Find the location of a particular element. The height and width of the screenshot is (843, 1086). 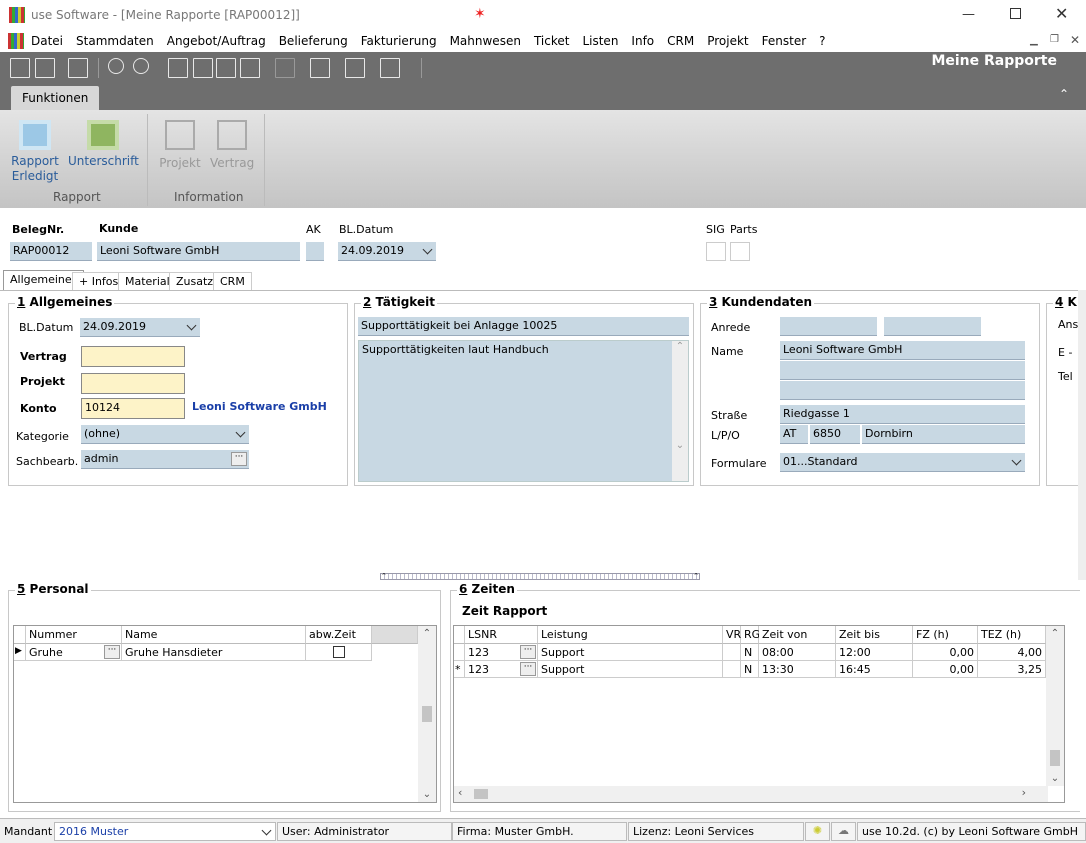

menu-crm: CRM is located at coordinates (680, 41).